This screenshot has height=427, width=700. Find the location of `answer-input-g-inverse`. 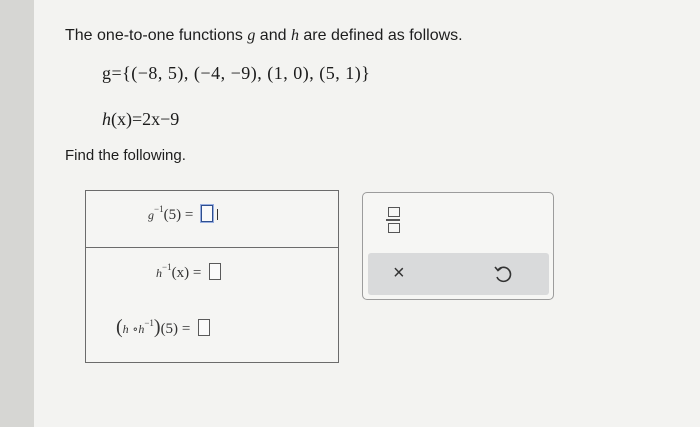

answer-input-g-inverse is located at coordinates (207, 213).